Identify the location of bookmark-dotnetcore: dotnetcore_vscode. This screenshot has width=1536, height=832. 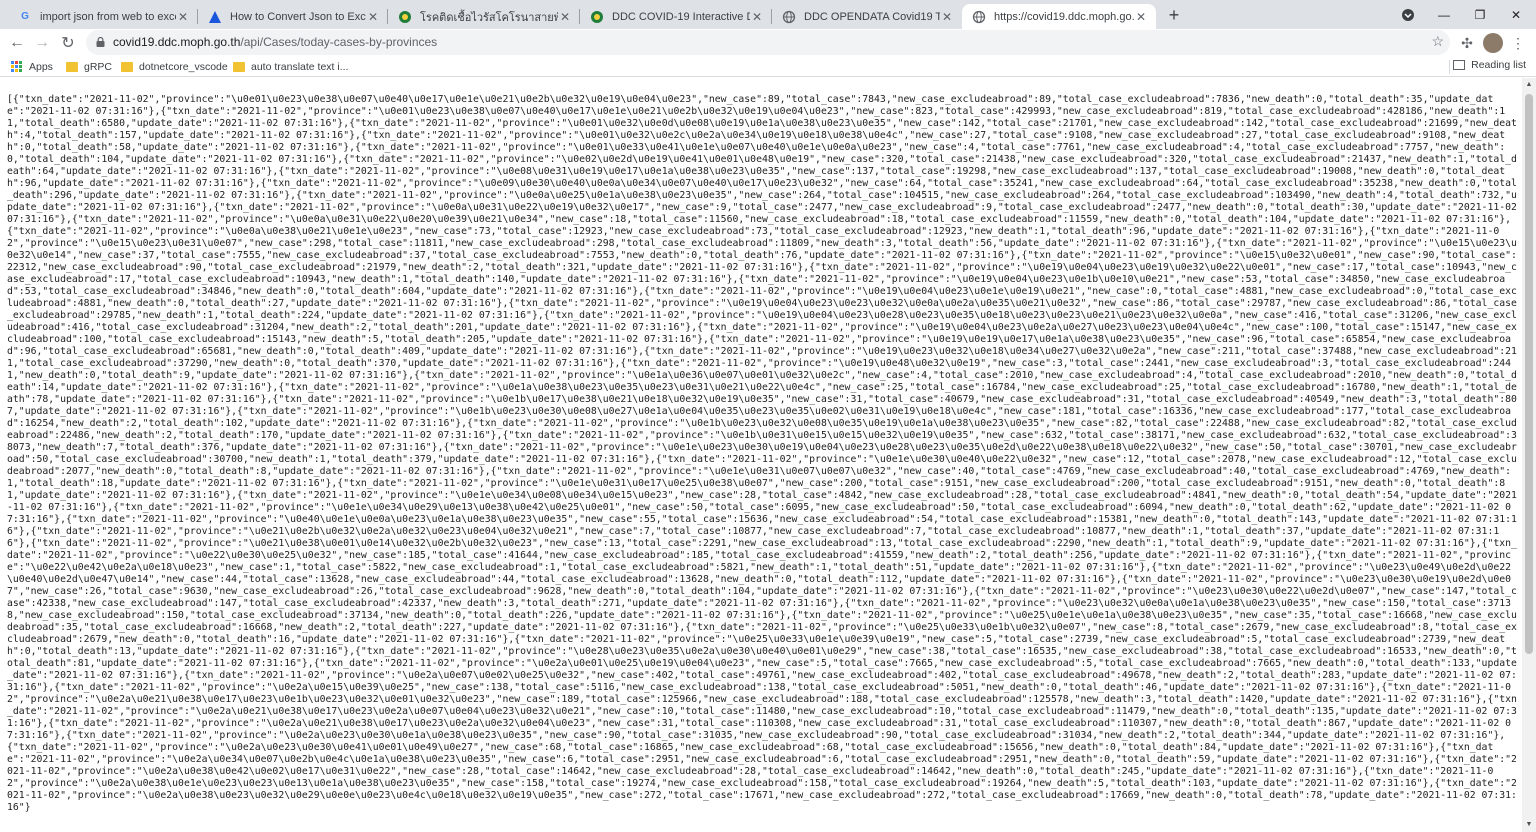
(174, 66).